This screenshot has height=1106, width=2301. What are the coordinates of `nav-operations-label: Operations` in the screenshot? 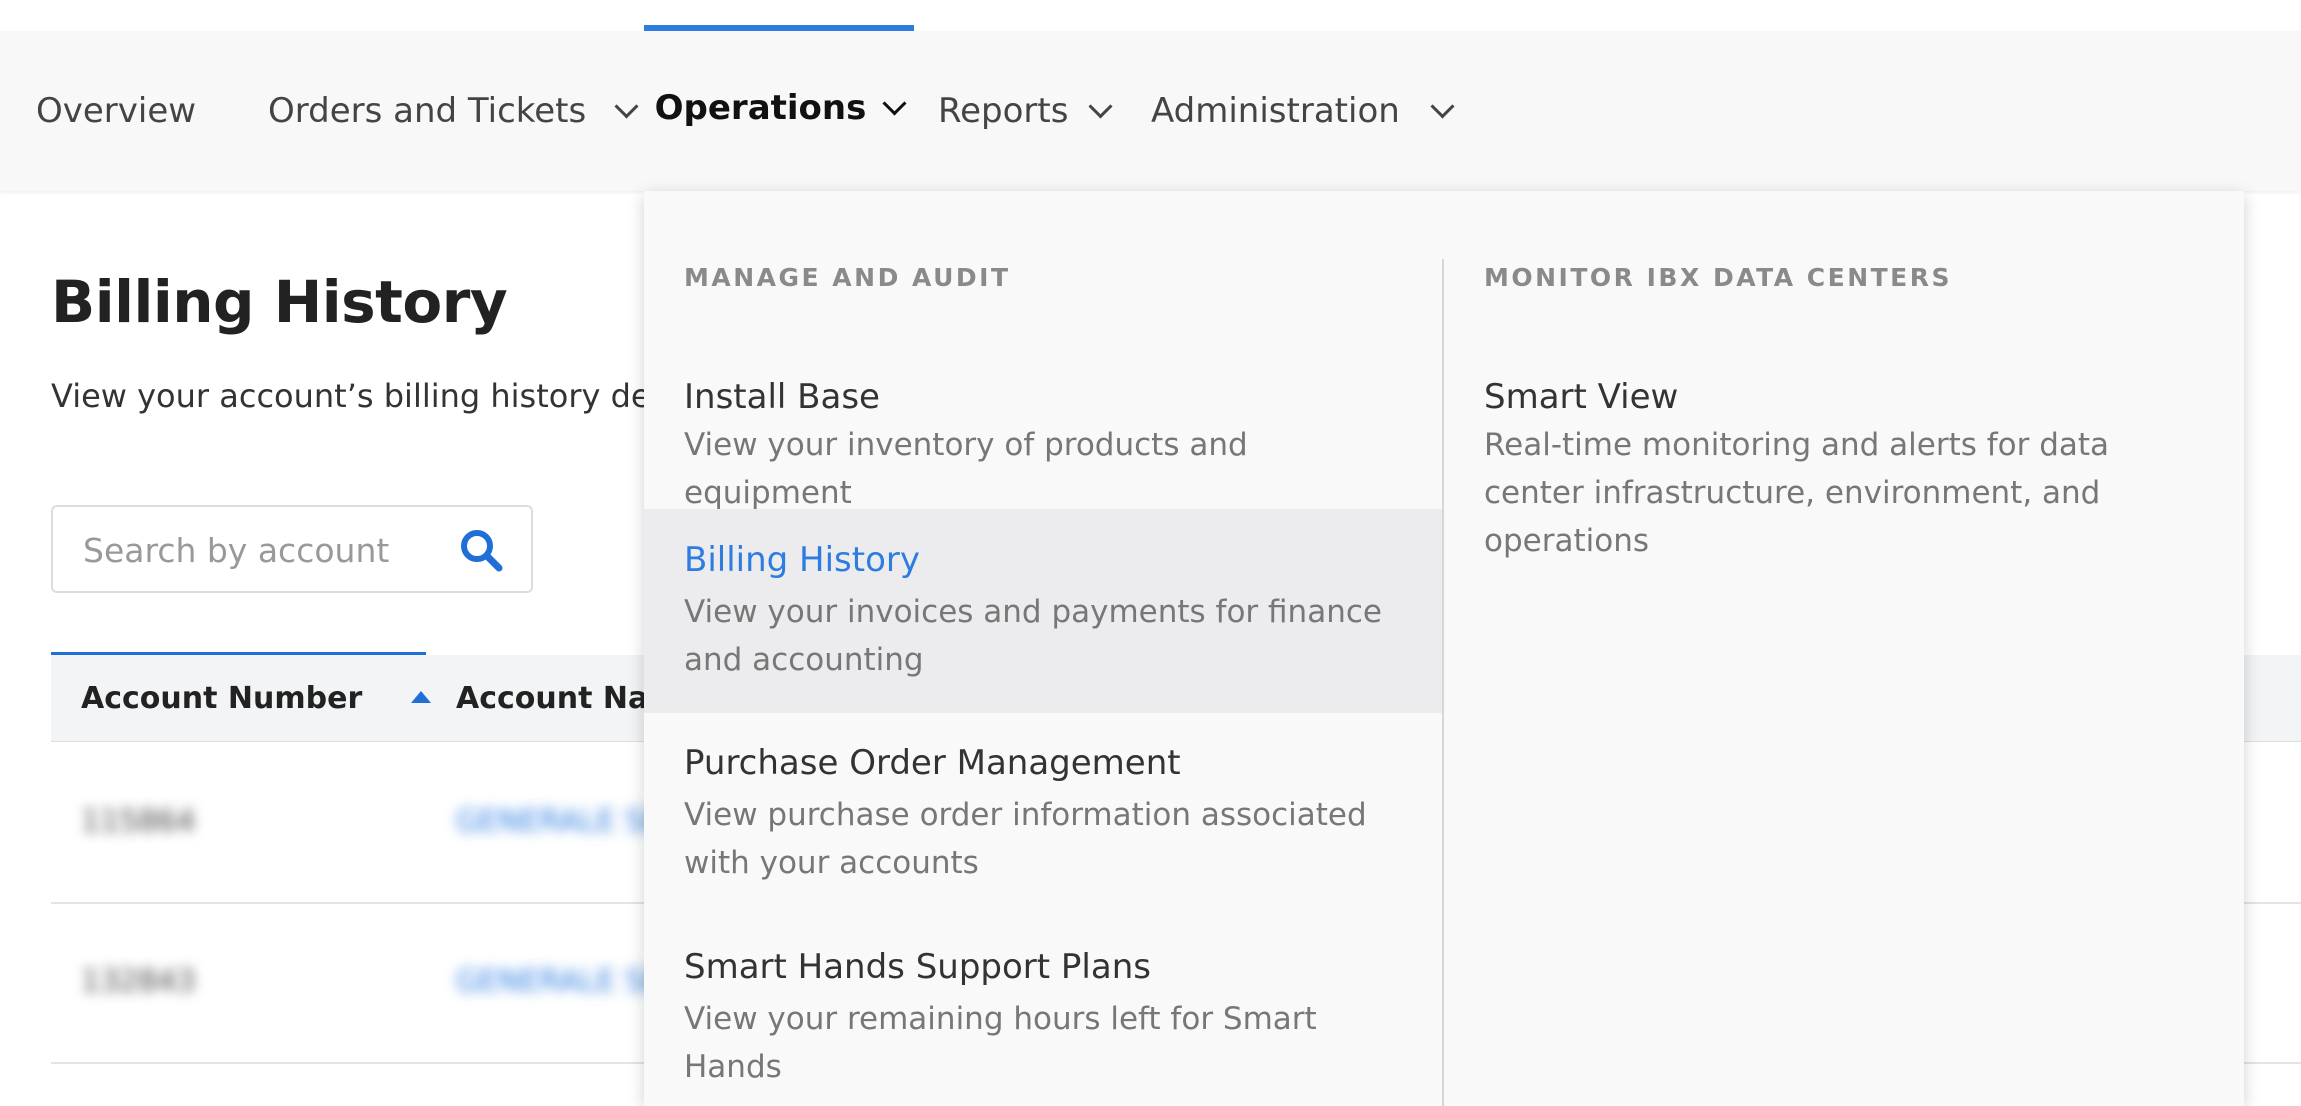 It's located at (760, 108).